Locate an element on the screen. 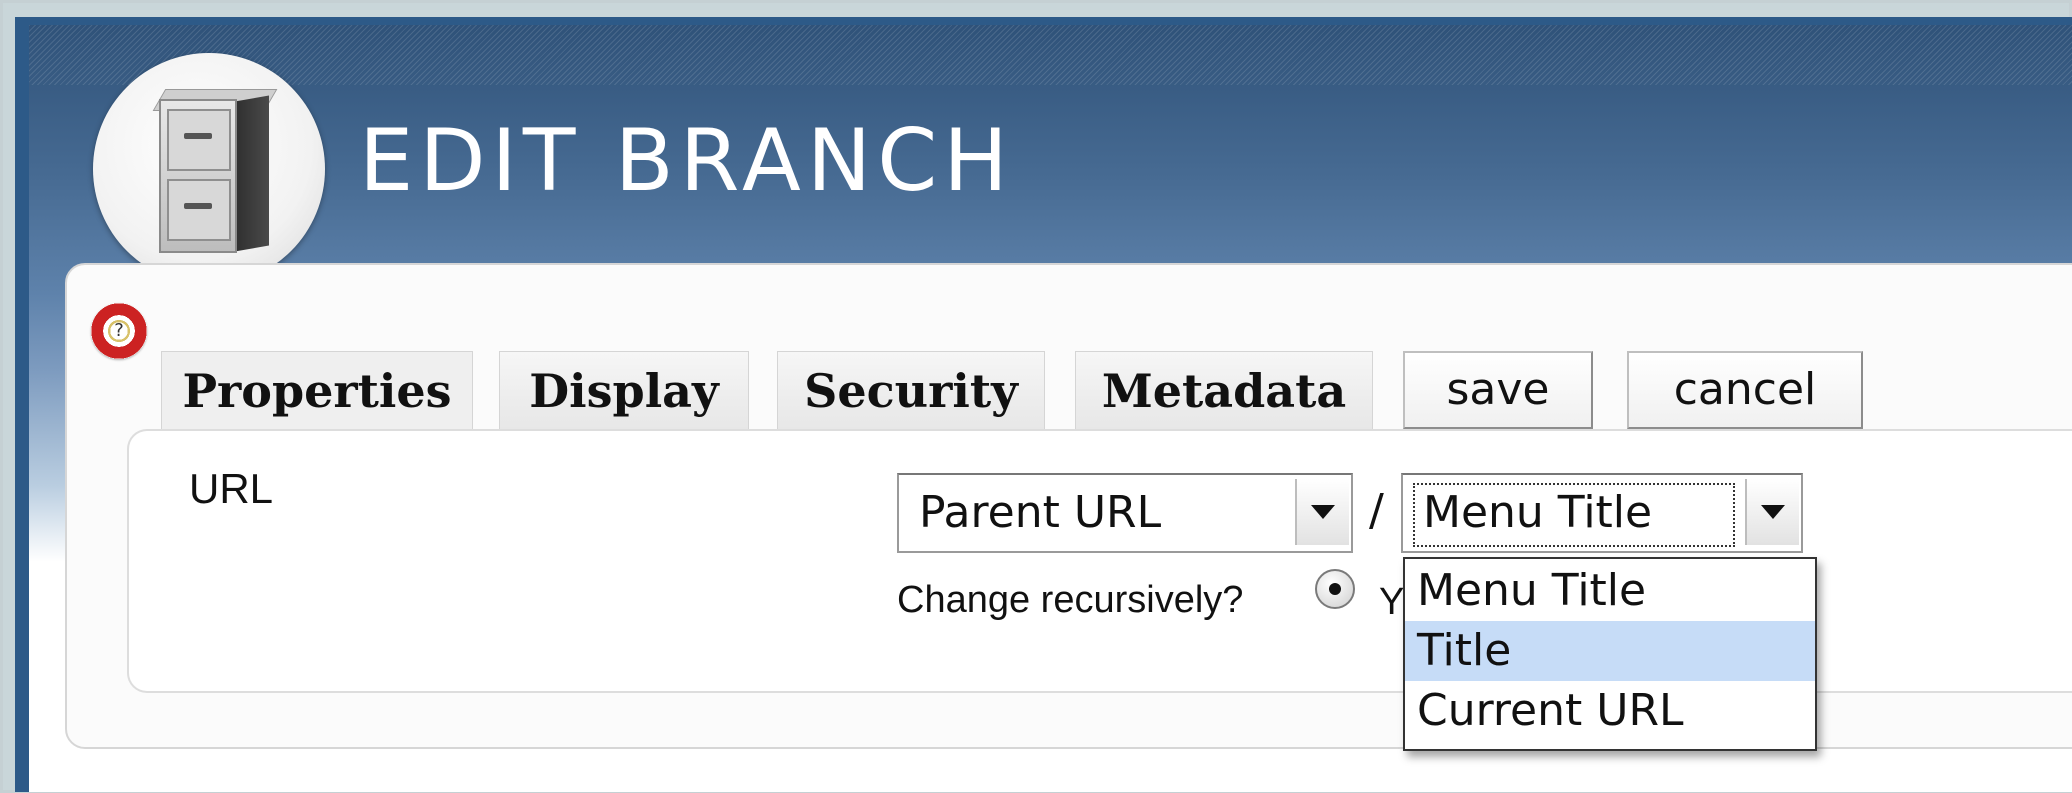  cabinet-front is located at coordinates (198, 176).